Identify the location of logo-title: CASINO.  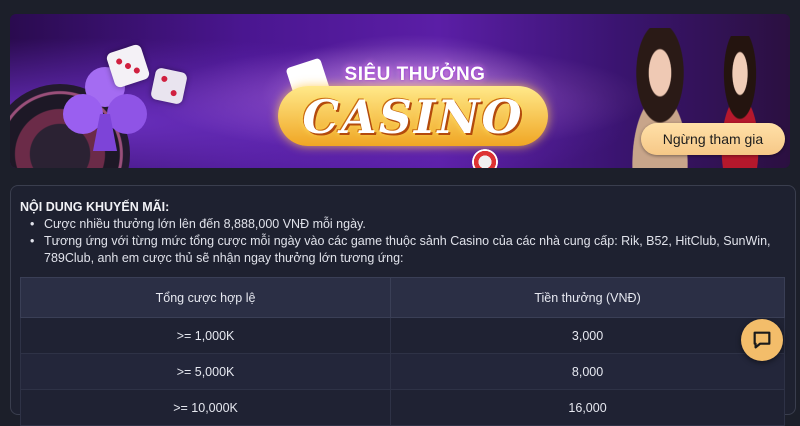
(413, 117).